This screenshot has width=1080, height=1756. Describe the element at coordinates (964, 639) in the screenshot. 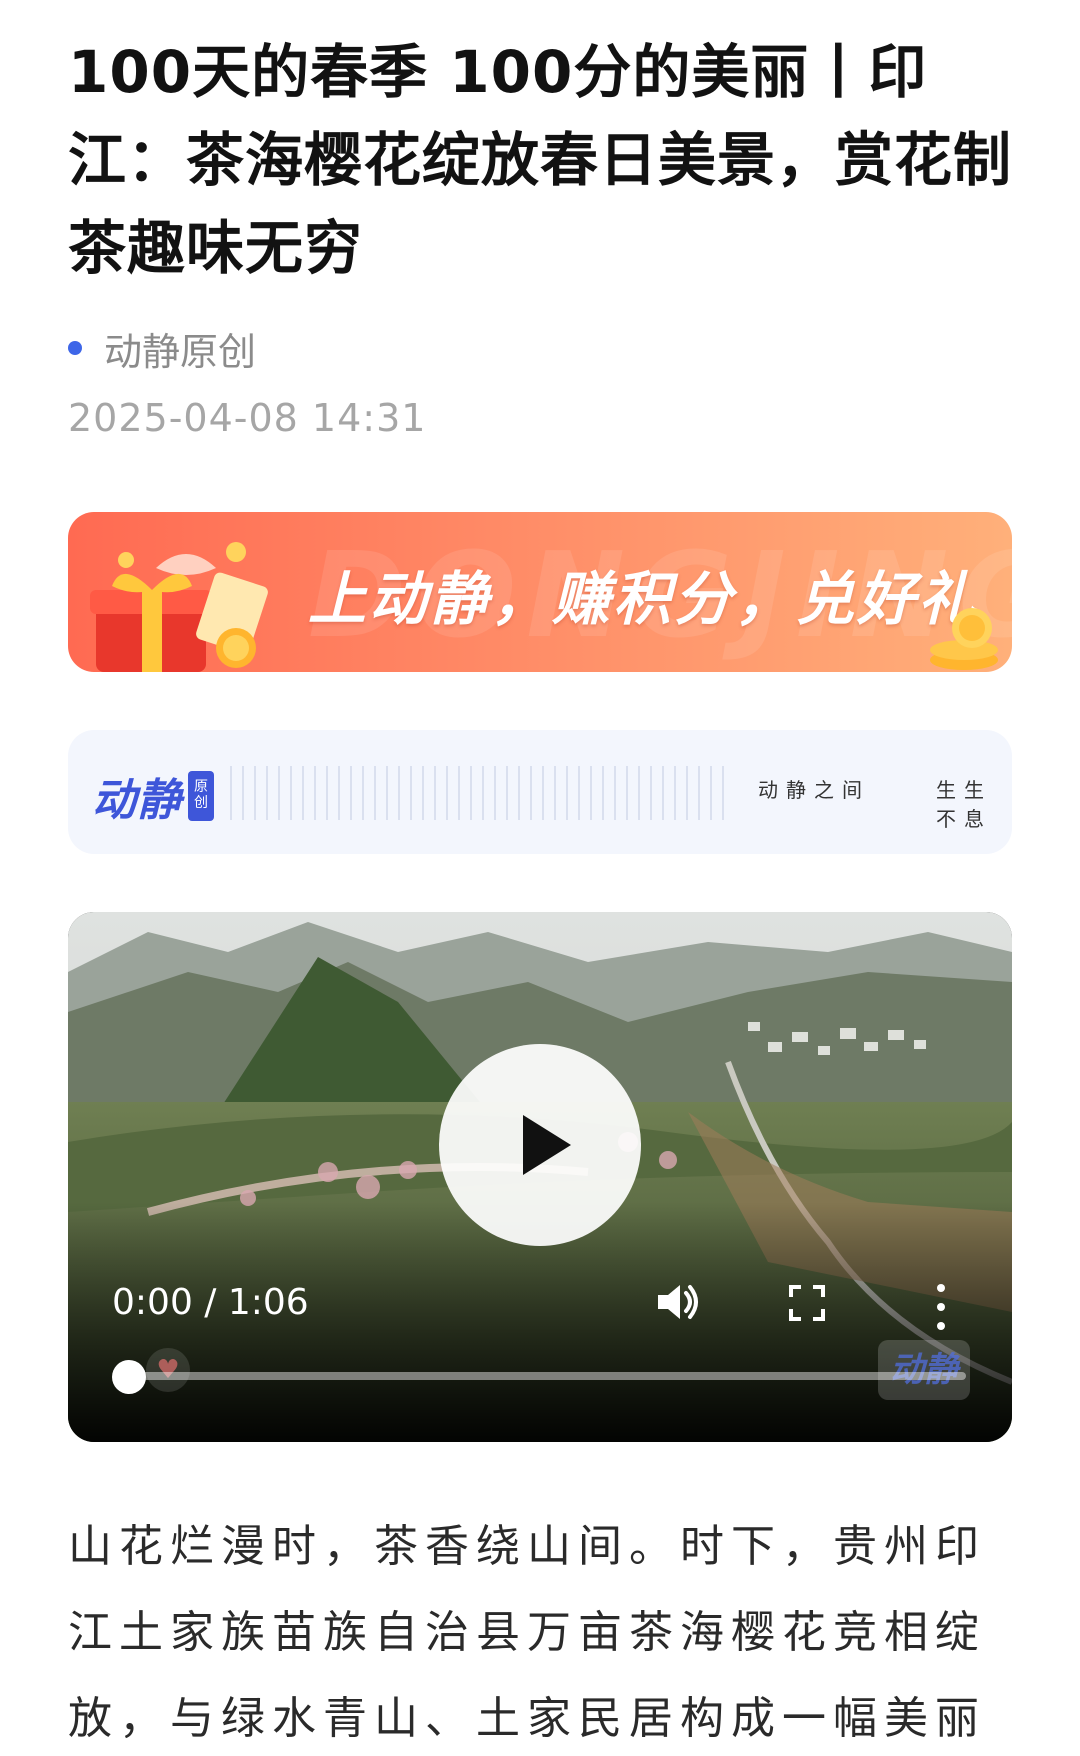

I see `coin-stack-icon` at that location.